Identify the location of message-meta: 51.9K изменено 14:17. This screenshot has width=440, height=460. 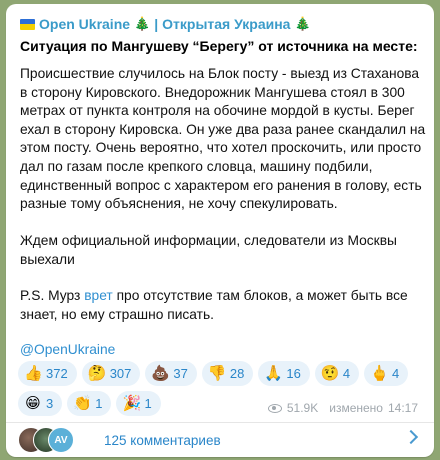
(342, 408).